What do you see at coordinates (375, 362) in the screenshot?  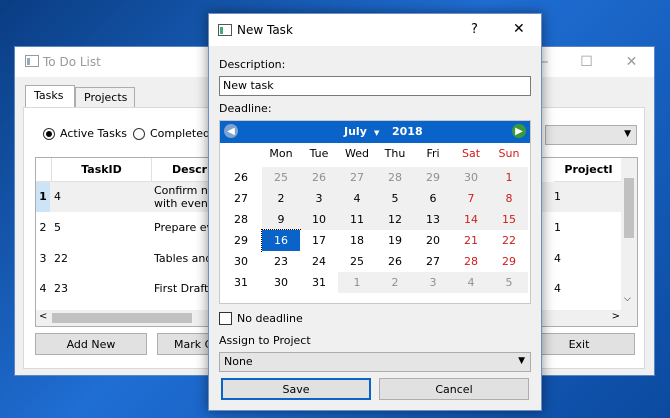 I see `project-select: None ▼` at bounding box center [375, 362].